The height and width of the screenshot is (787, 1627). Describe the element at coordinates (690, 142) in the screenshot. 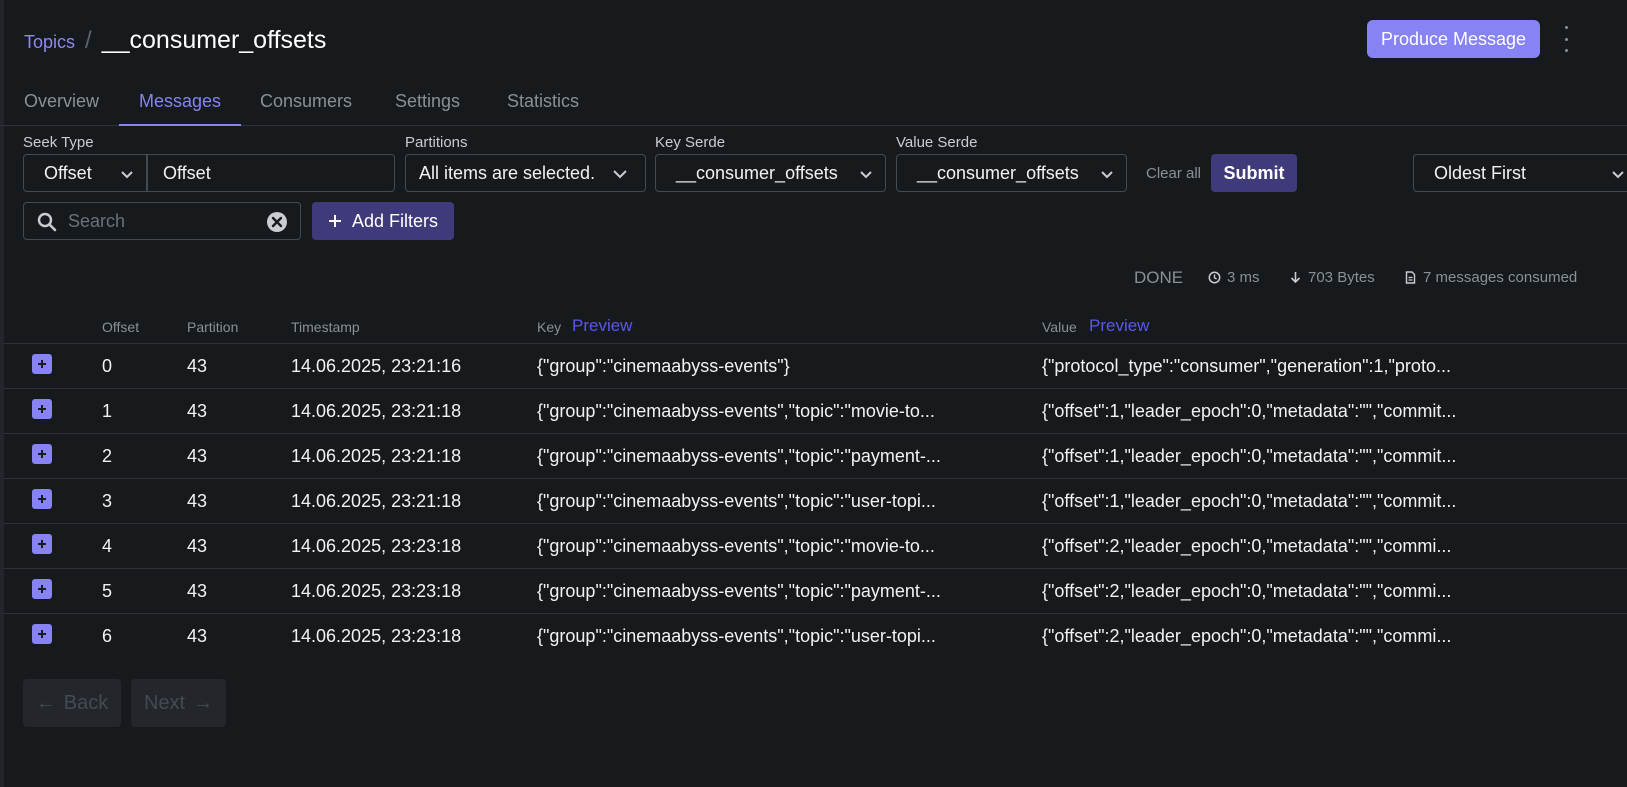

I see `key-serde-label: Key Serde` at that location.